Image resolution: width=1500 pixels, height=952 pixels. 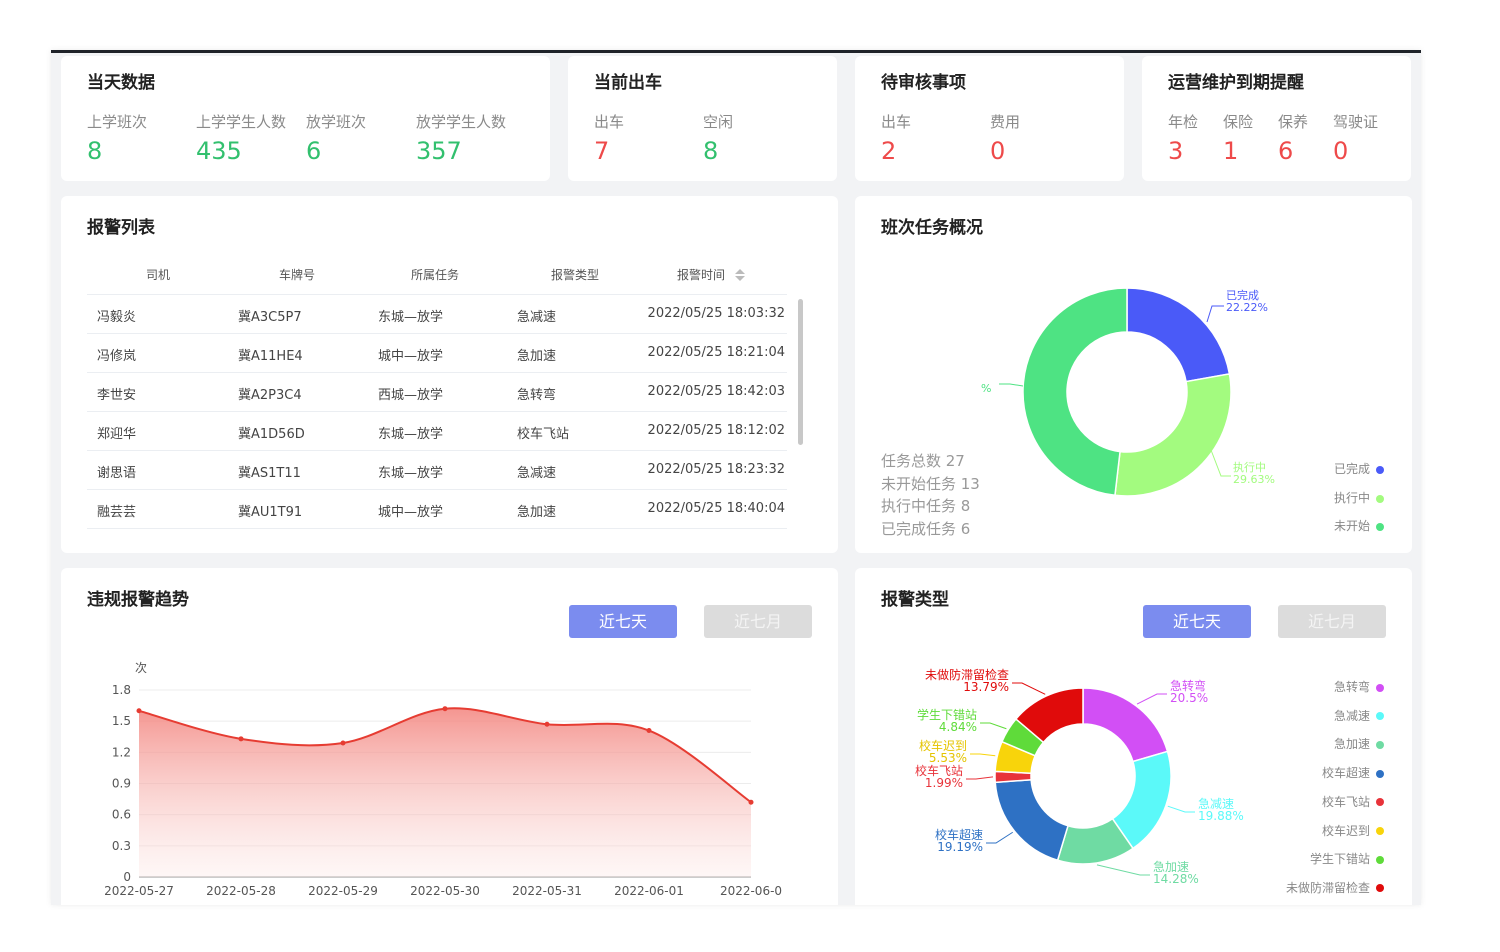 I want to click on legend-label: 校车飞站, so click(x=1345, y=801).